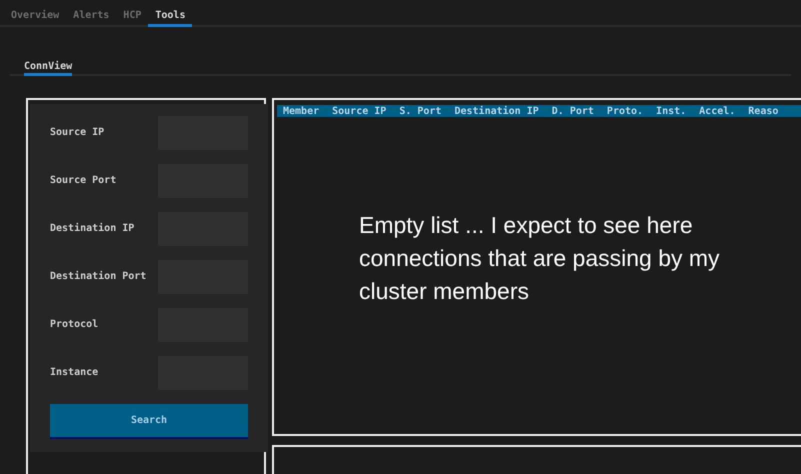 The width and height of the screenshot is (801, 474). I want to click on field-label: Destination Port, so click(99, 277).